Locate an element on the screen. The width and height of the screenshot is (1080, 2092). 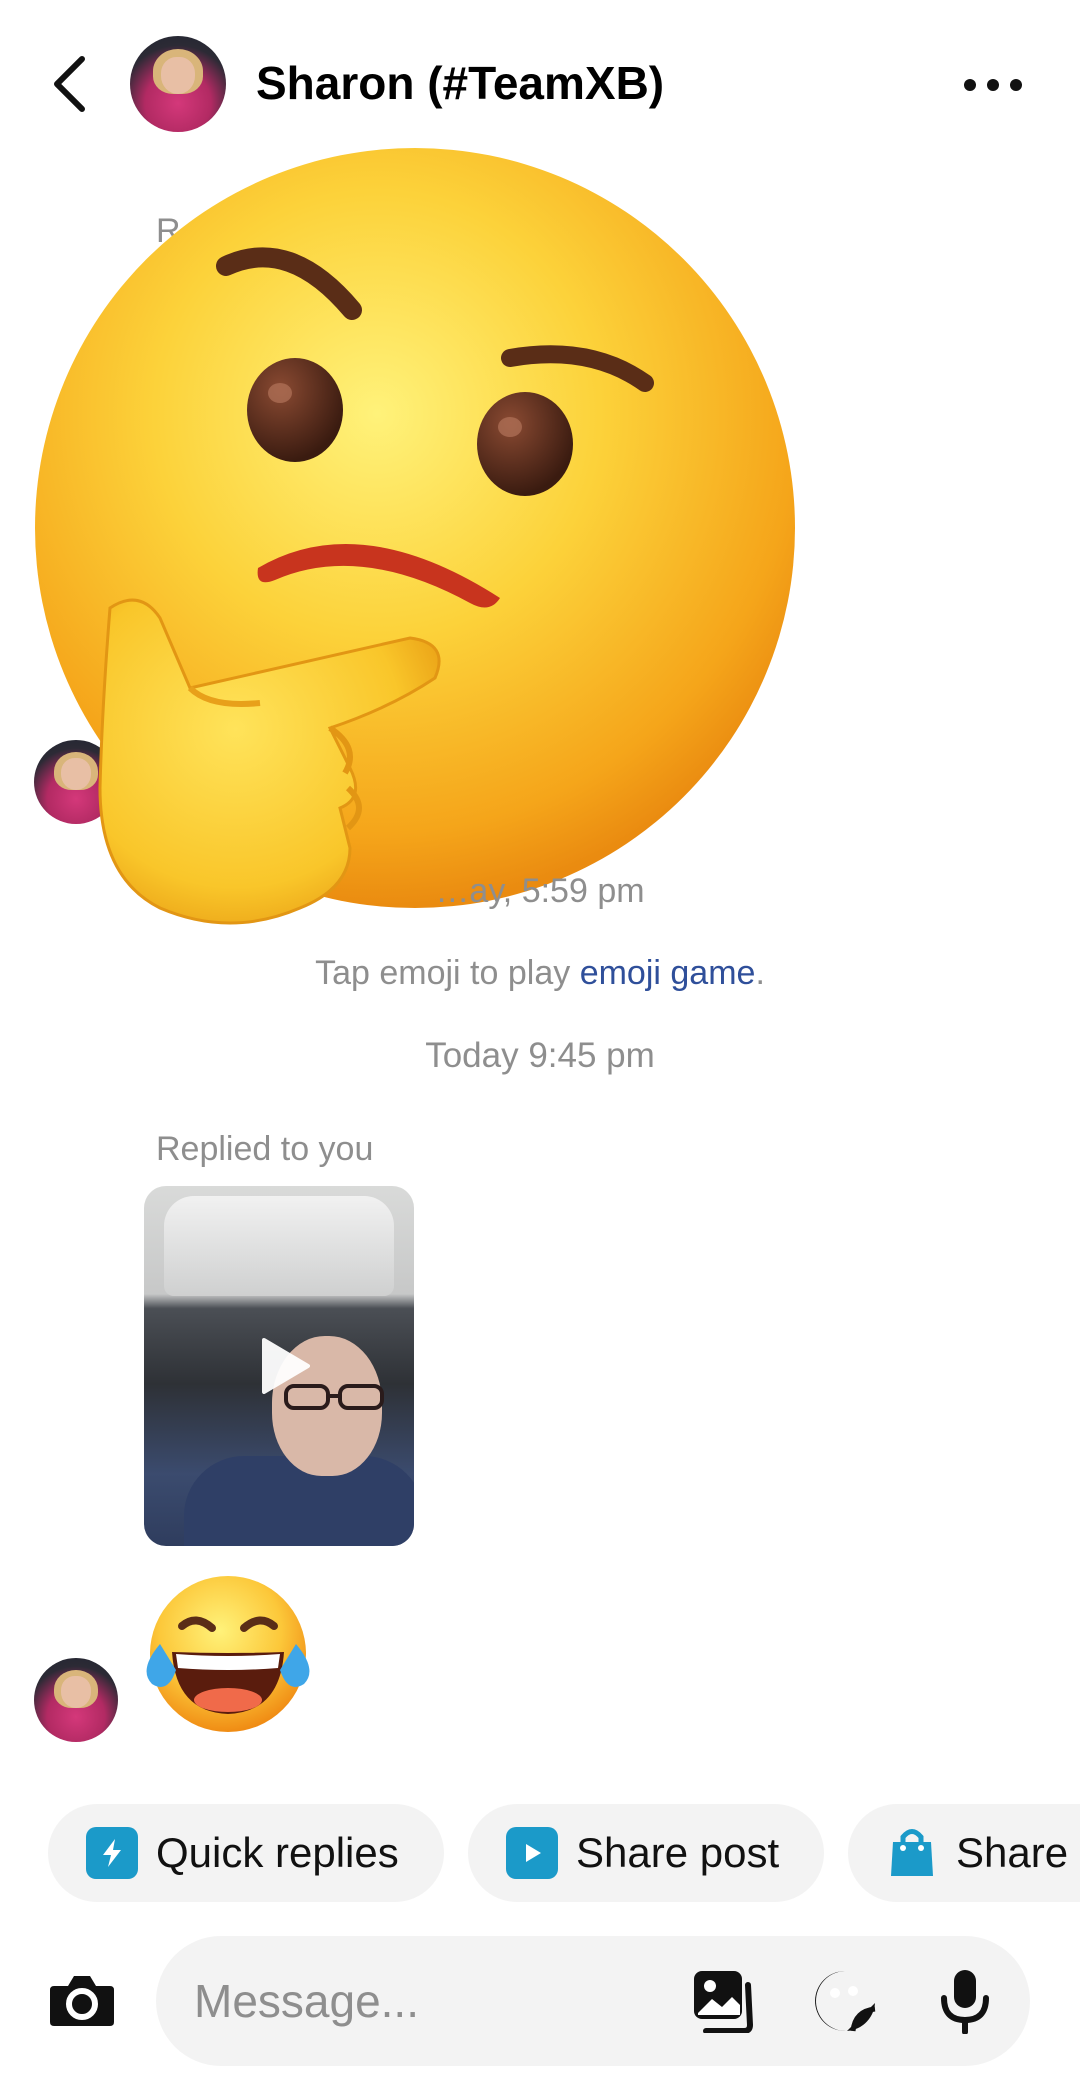
chip-label: Quick replies is located at coordinates (277, 1852).